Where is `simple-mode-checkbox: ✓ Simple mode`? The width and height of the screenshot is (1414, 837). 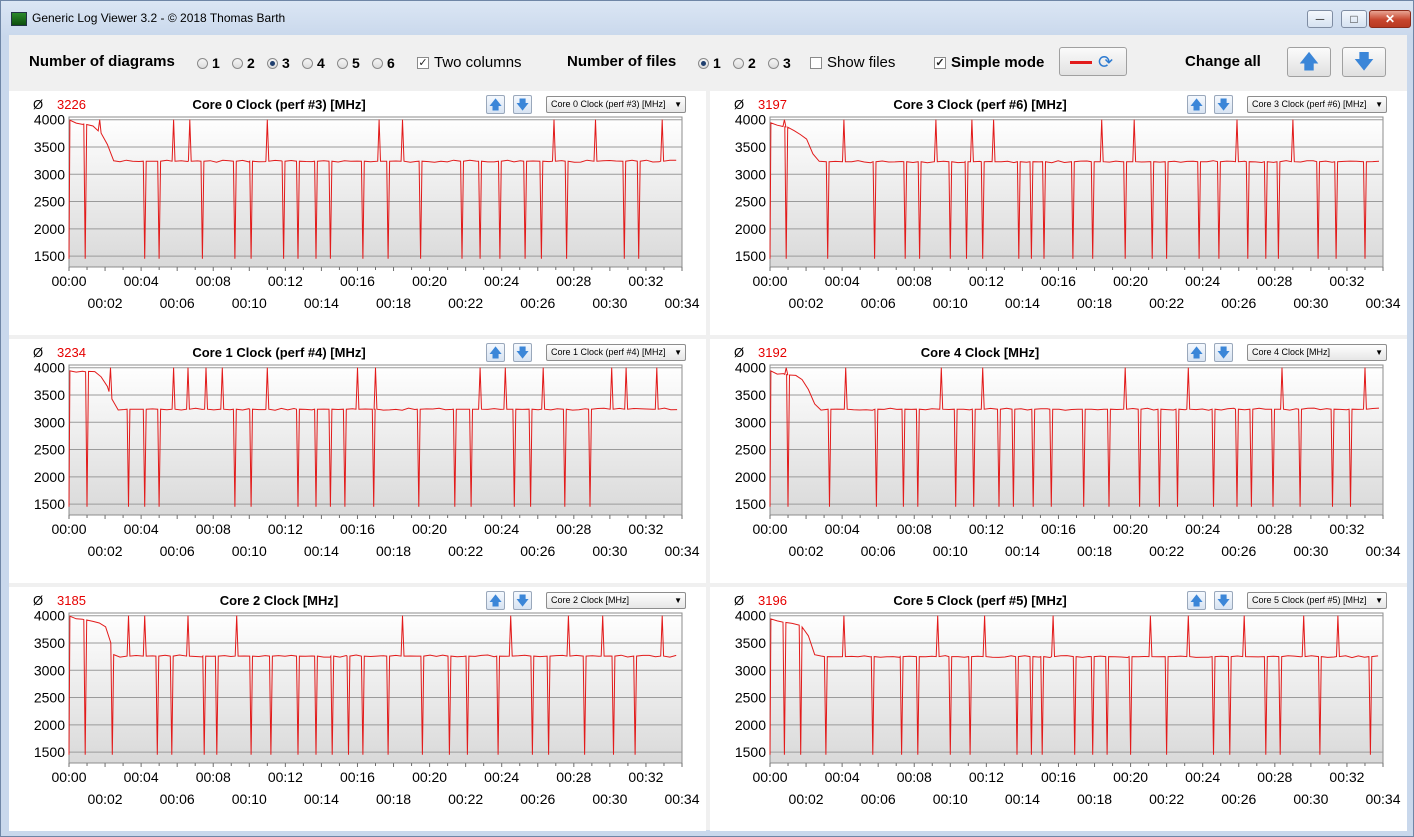
simple-mode-checkbox: ✓ Simple mode is located at coordinates (989, 62).